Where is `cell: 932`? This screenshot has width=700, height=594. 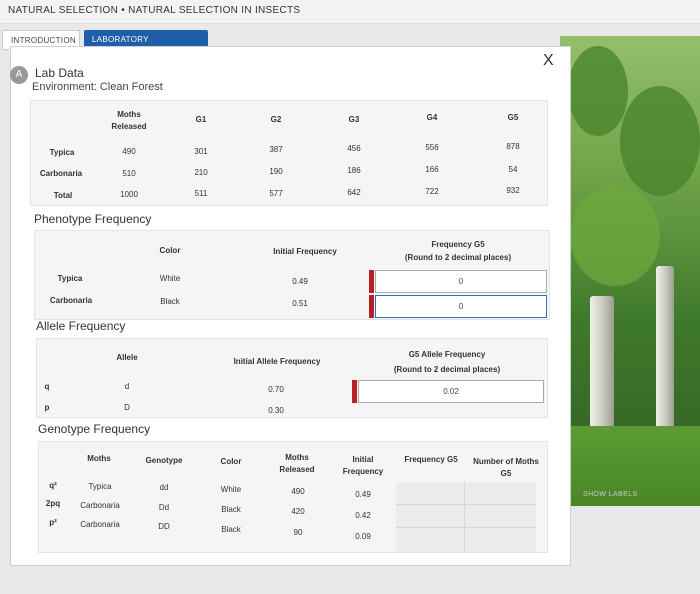 cell: 932 is located at coordinates (513, 190).